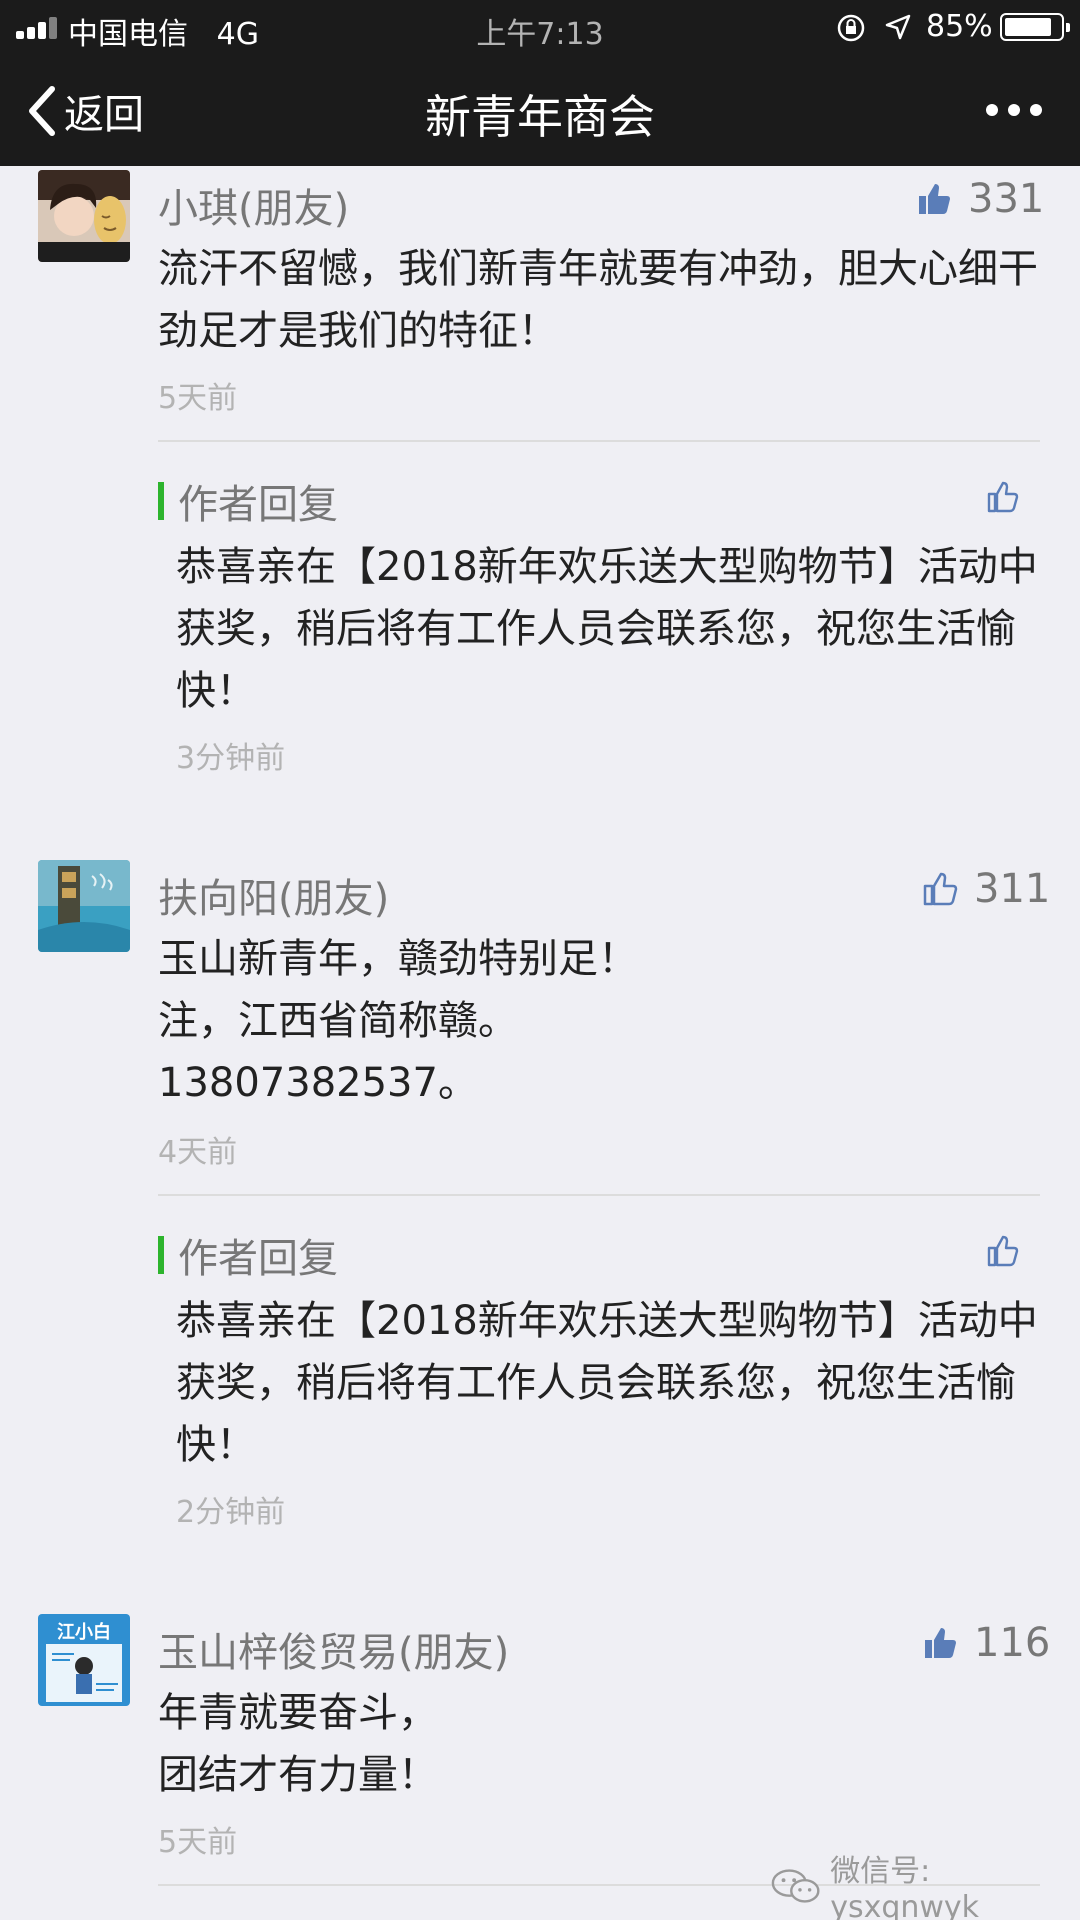 Image resolution: width=1080 pixels, height=1920 pixels. I want to click on comment-text: 流汗不留憾，我们新青年就要有冲劲，胆大心细干劲足才是我们的特征！, so click(598, 300).